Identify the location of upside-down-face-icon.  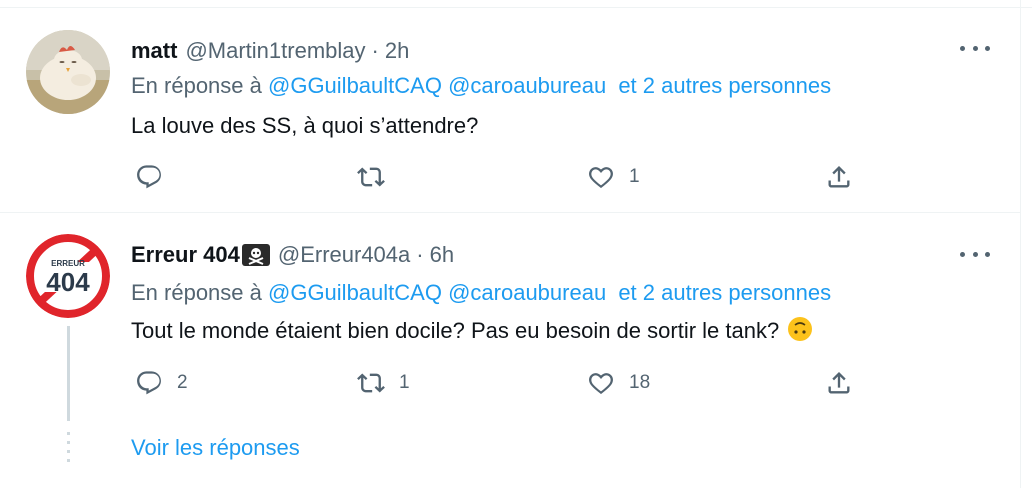
(800, 329).